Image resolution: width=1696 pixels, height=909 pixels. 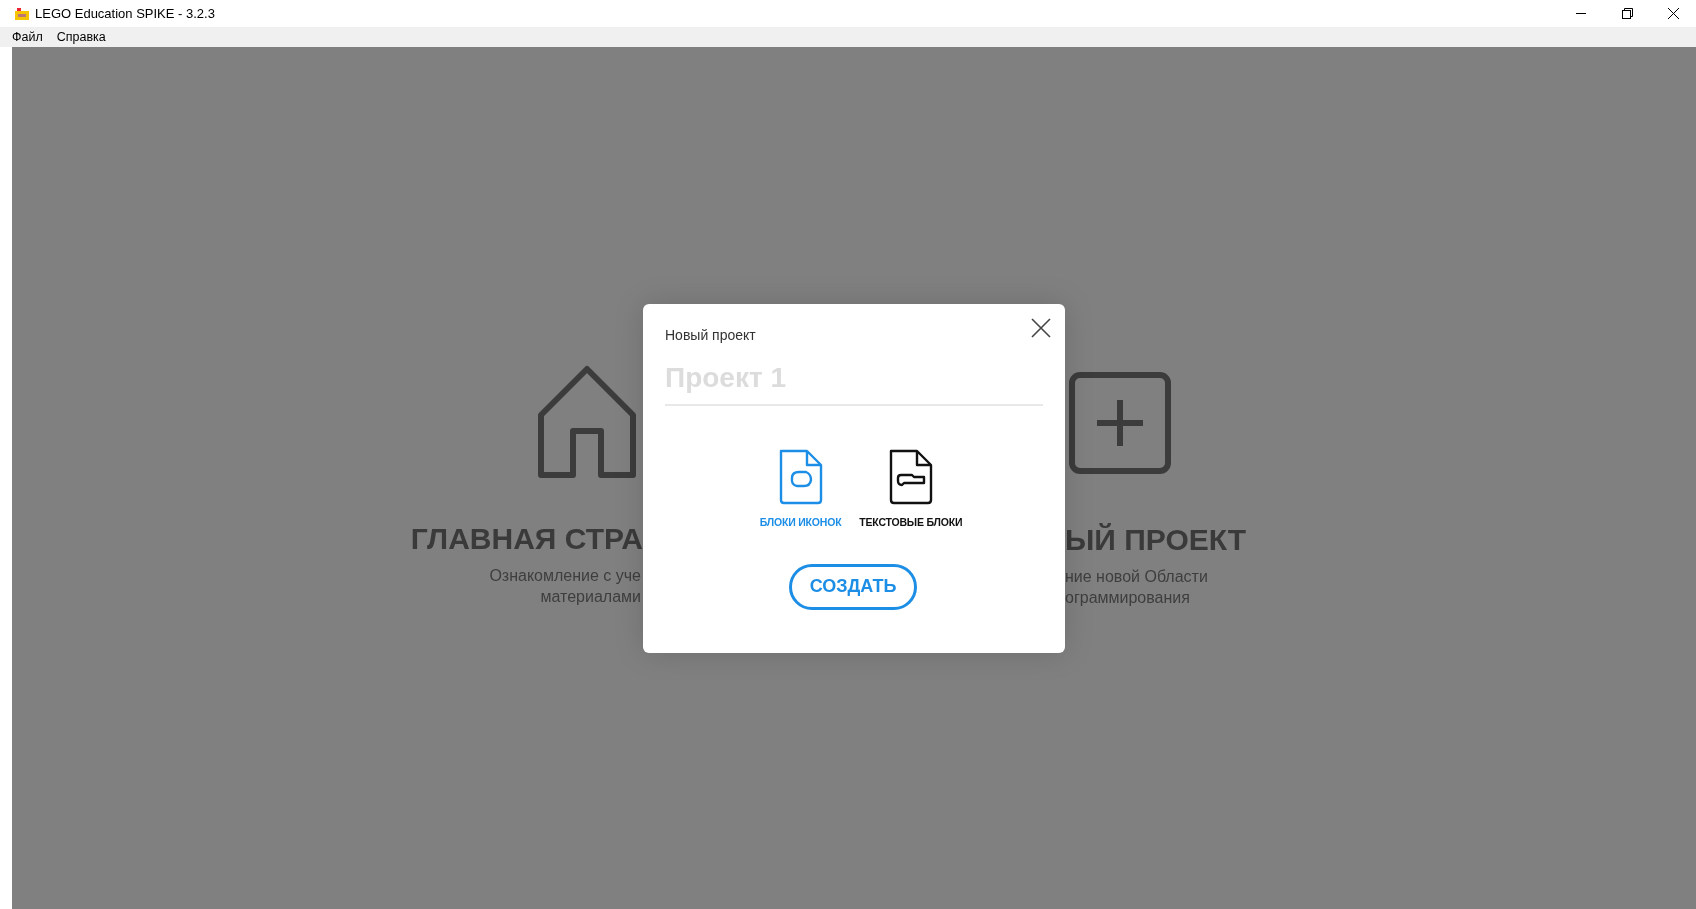 I want to click on icon-blocks-file-icon, so click(x=800, y=476).